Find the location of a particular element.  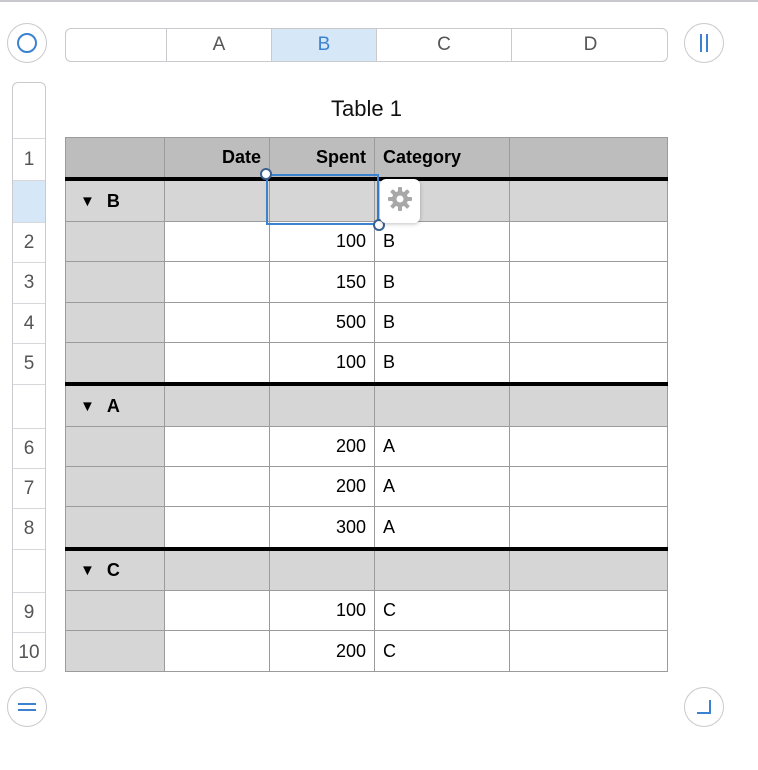

row-header-group-c is located at coordinates (29, 570).